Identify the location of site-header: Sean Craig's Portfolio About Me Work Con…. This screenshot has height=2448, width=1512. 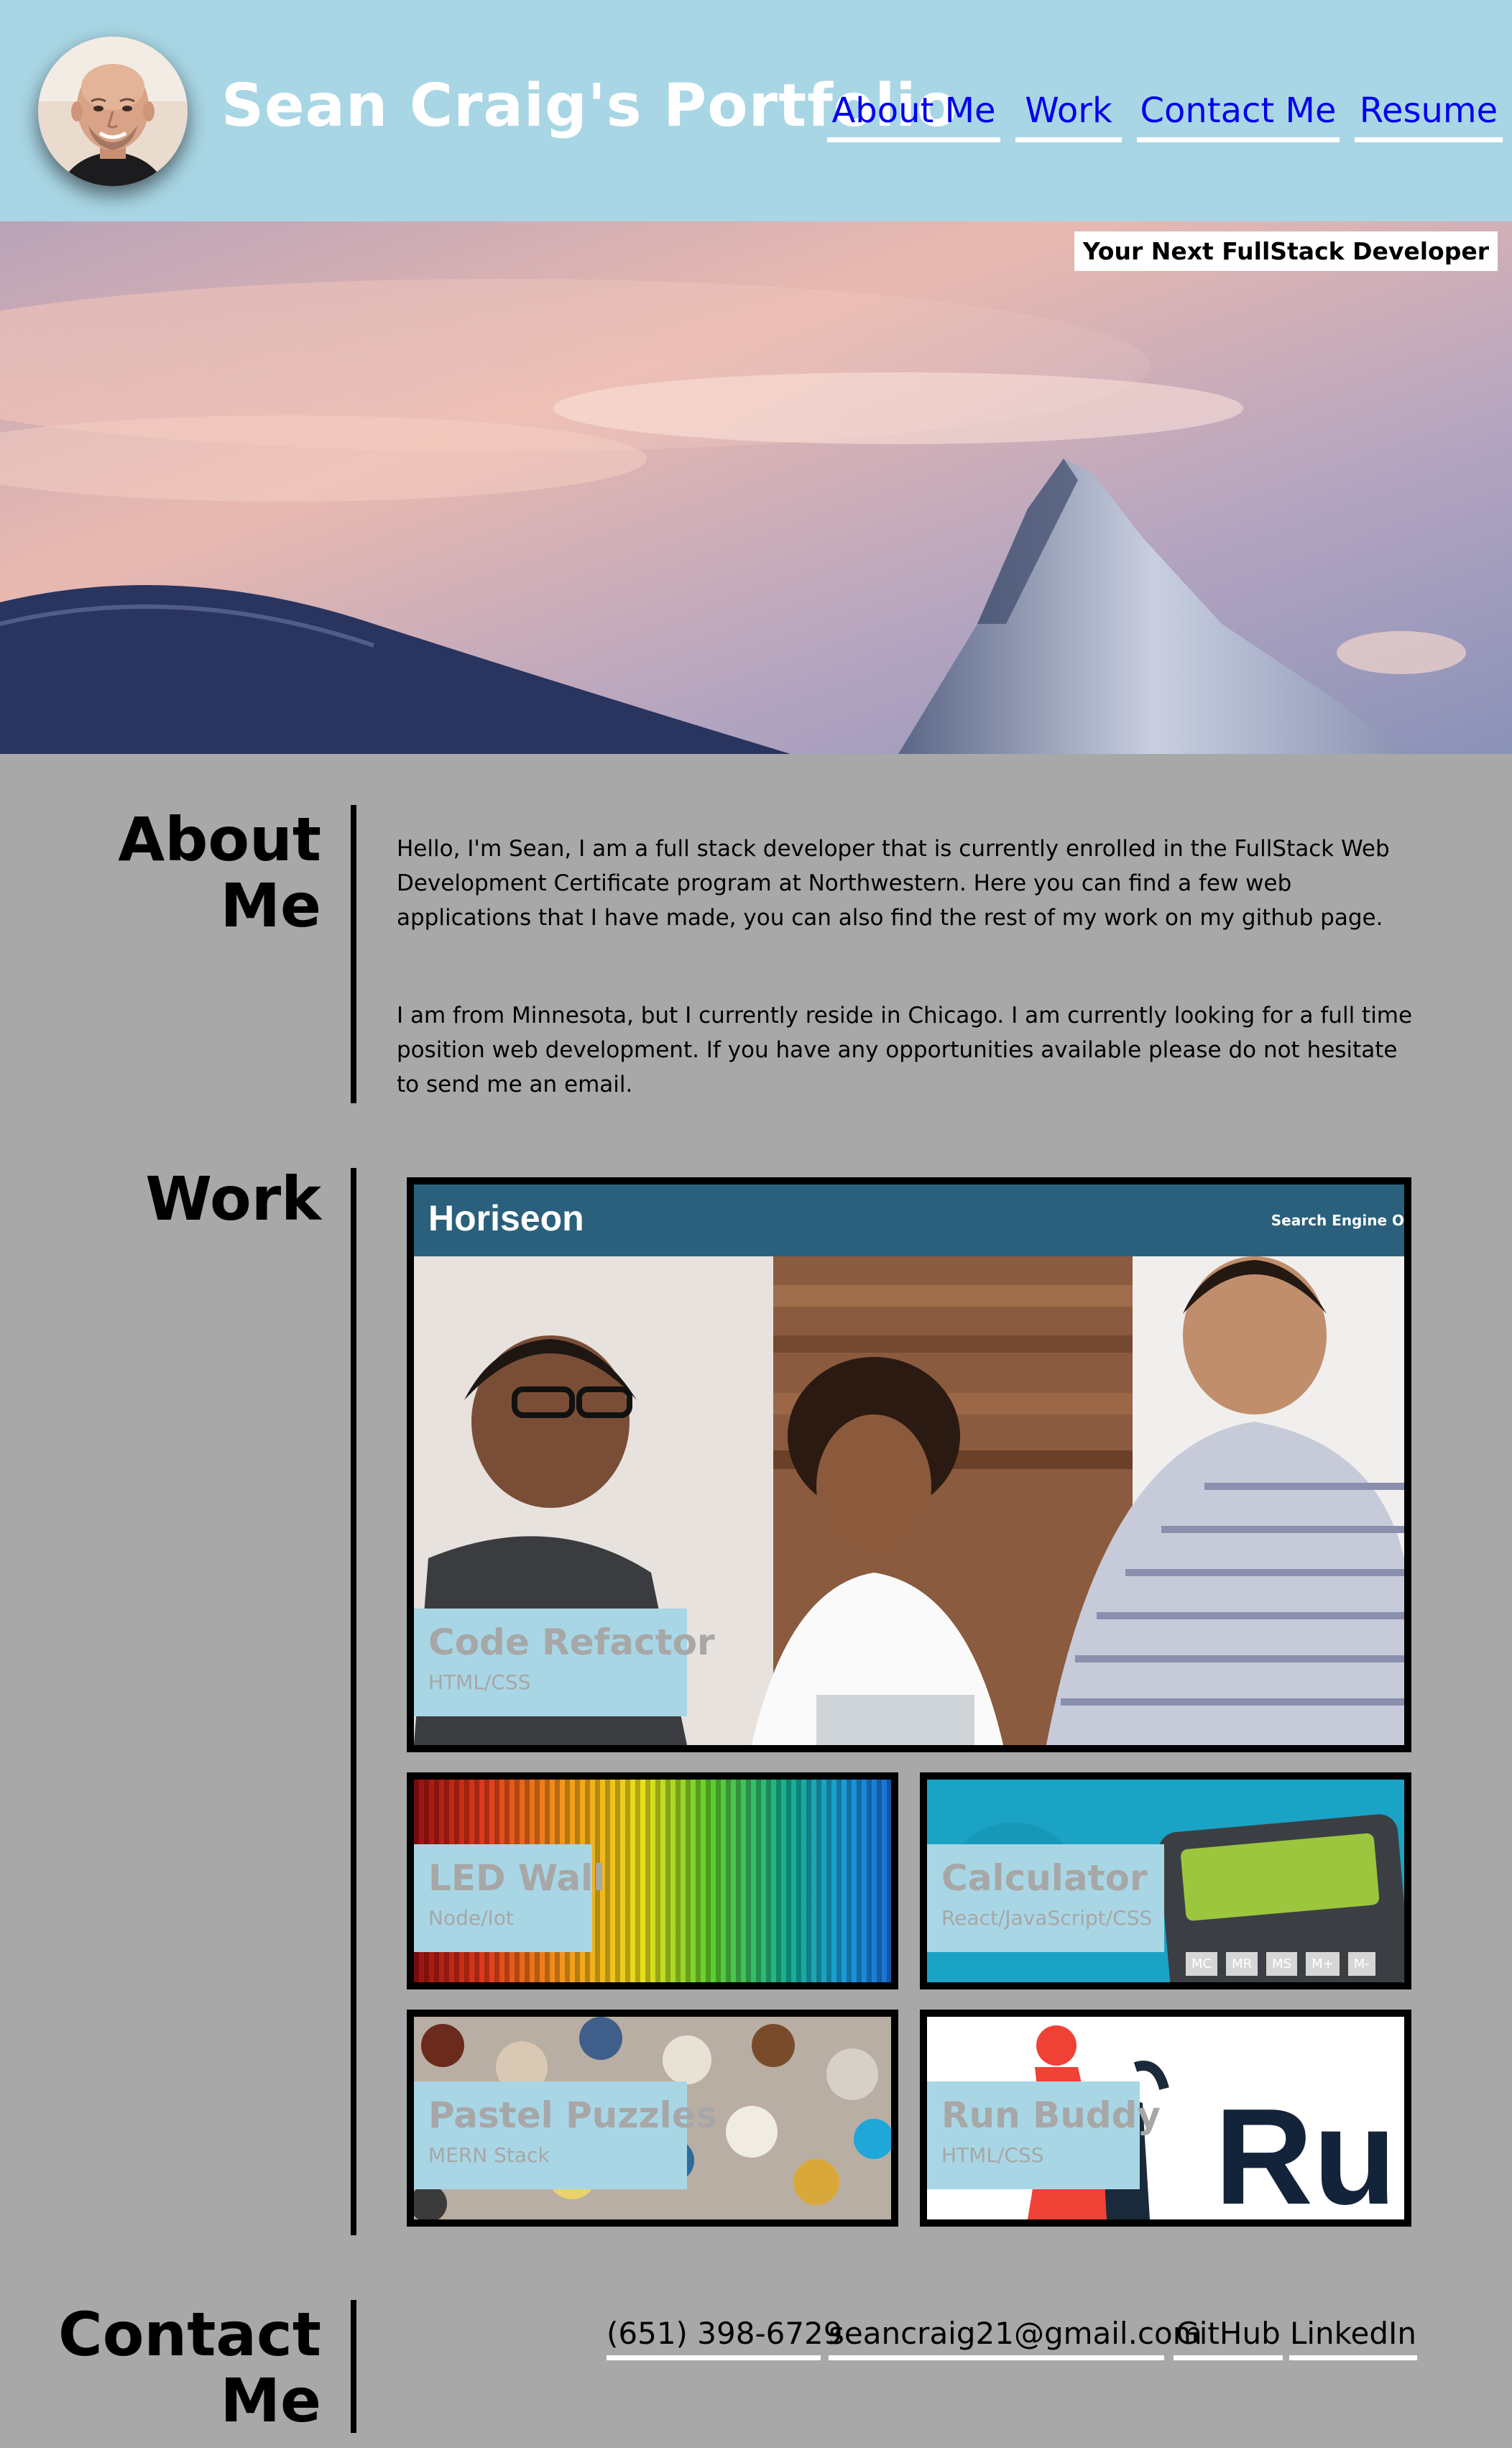
(756, 110).